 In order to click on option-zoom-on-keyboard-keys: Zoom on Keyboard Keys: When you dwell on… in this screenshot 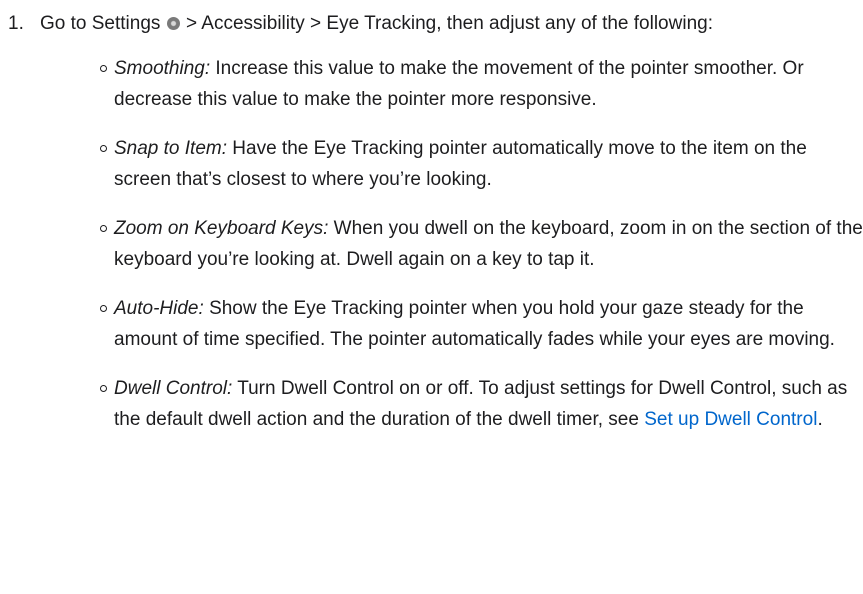, I will do `click(481, 244)`.